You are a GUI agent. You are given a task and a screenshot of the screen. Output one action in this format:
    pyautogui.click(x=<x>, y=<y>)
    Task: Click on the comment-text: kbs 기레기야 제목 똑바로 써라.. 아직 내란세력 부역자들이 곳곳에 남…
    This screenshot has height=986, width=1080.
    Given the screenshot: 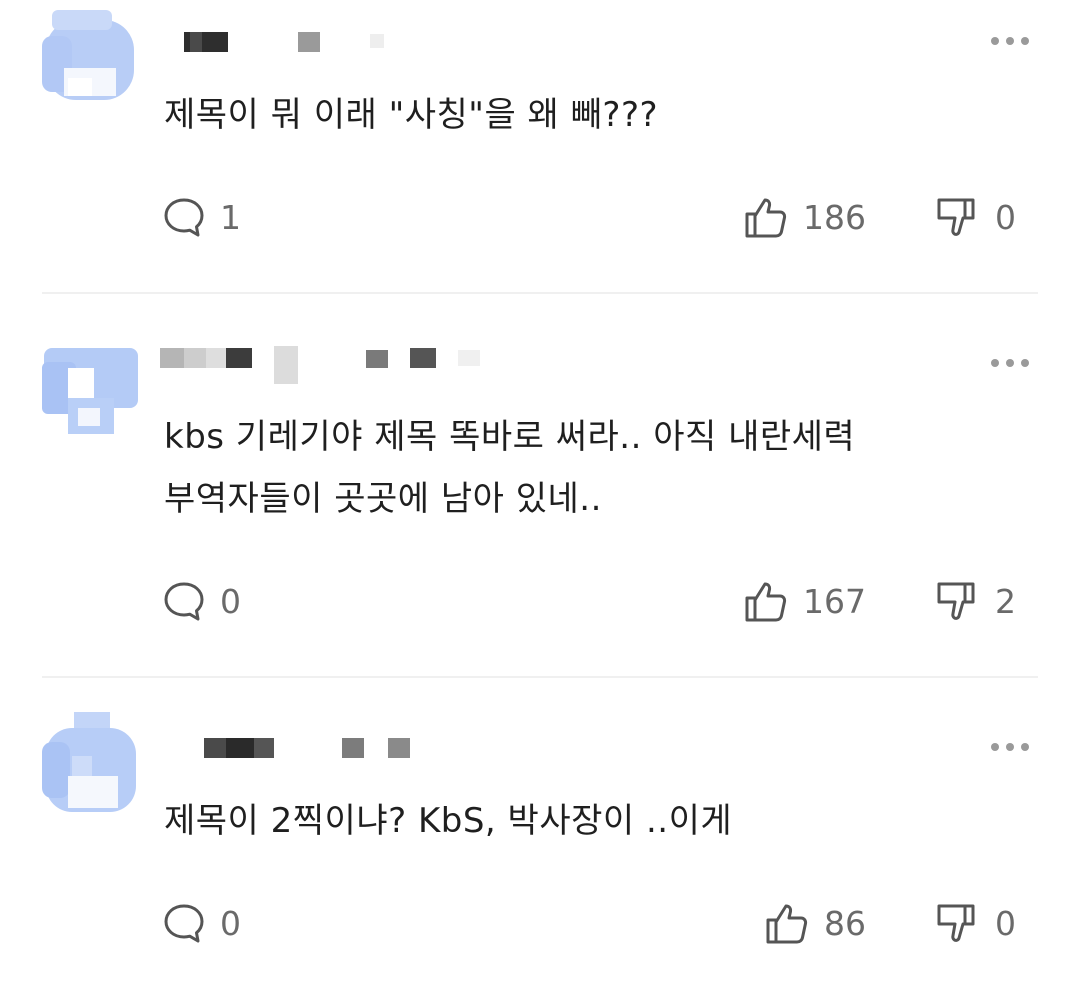 What is the action you would take?
    pyautogui.click(x=509, y=468)
    